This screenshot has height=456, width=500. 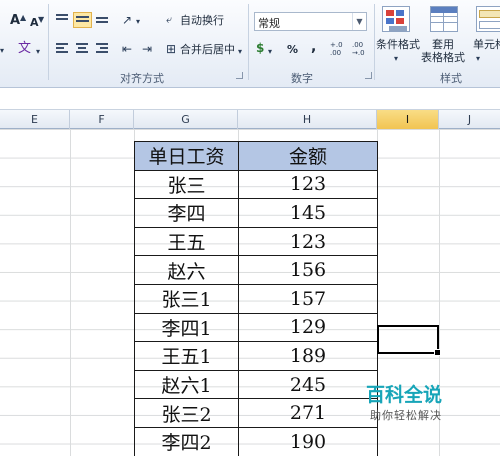 What do you see at coordinates (270, 52) in the screenshot?
I see `currency-dropdown-arrow: ▾` at bounding box center [270, 52].